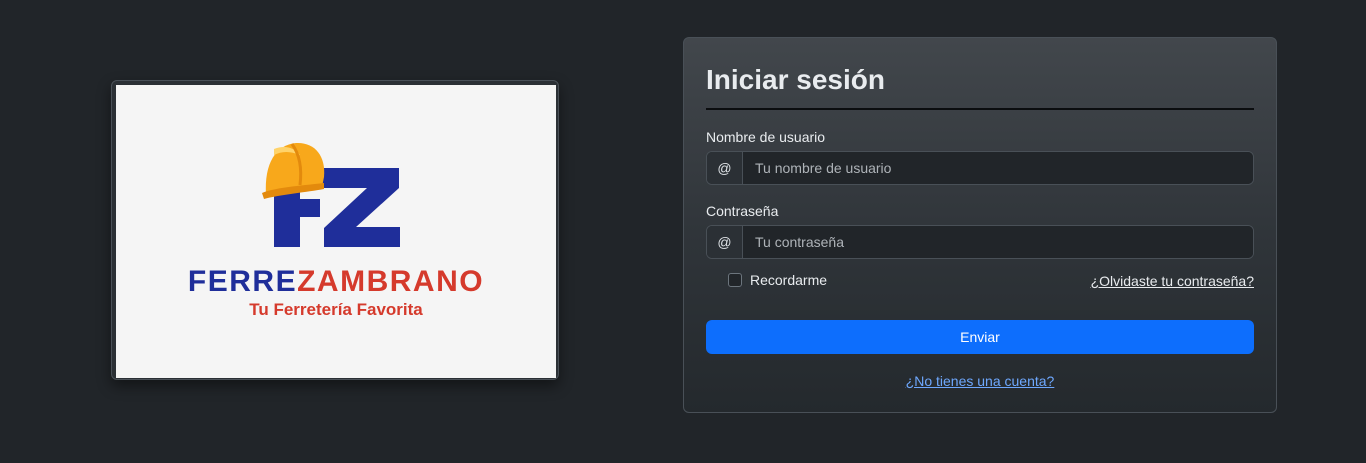  Describe the element at coordinates (795, 79) in the screenshot. I see `login-title: Iniciar sesión` at that location.